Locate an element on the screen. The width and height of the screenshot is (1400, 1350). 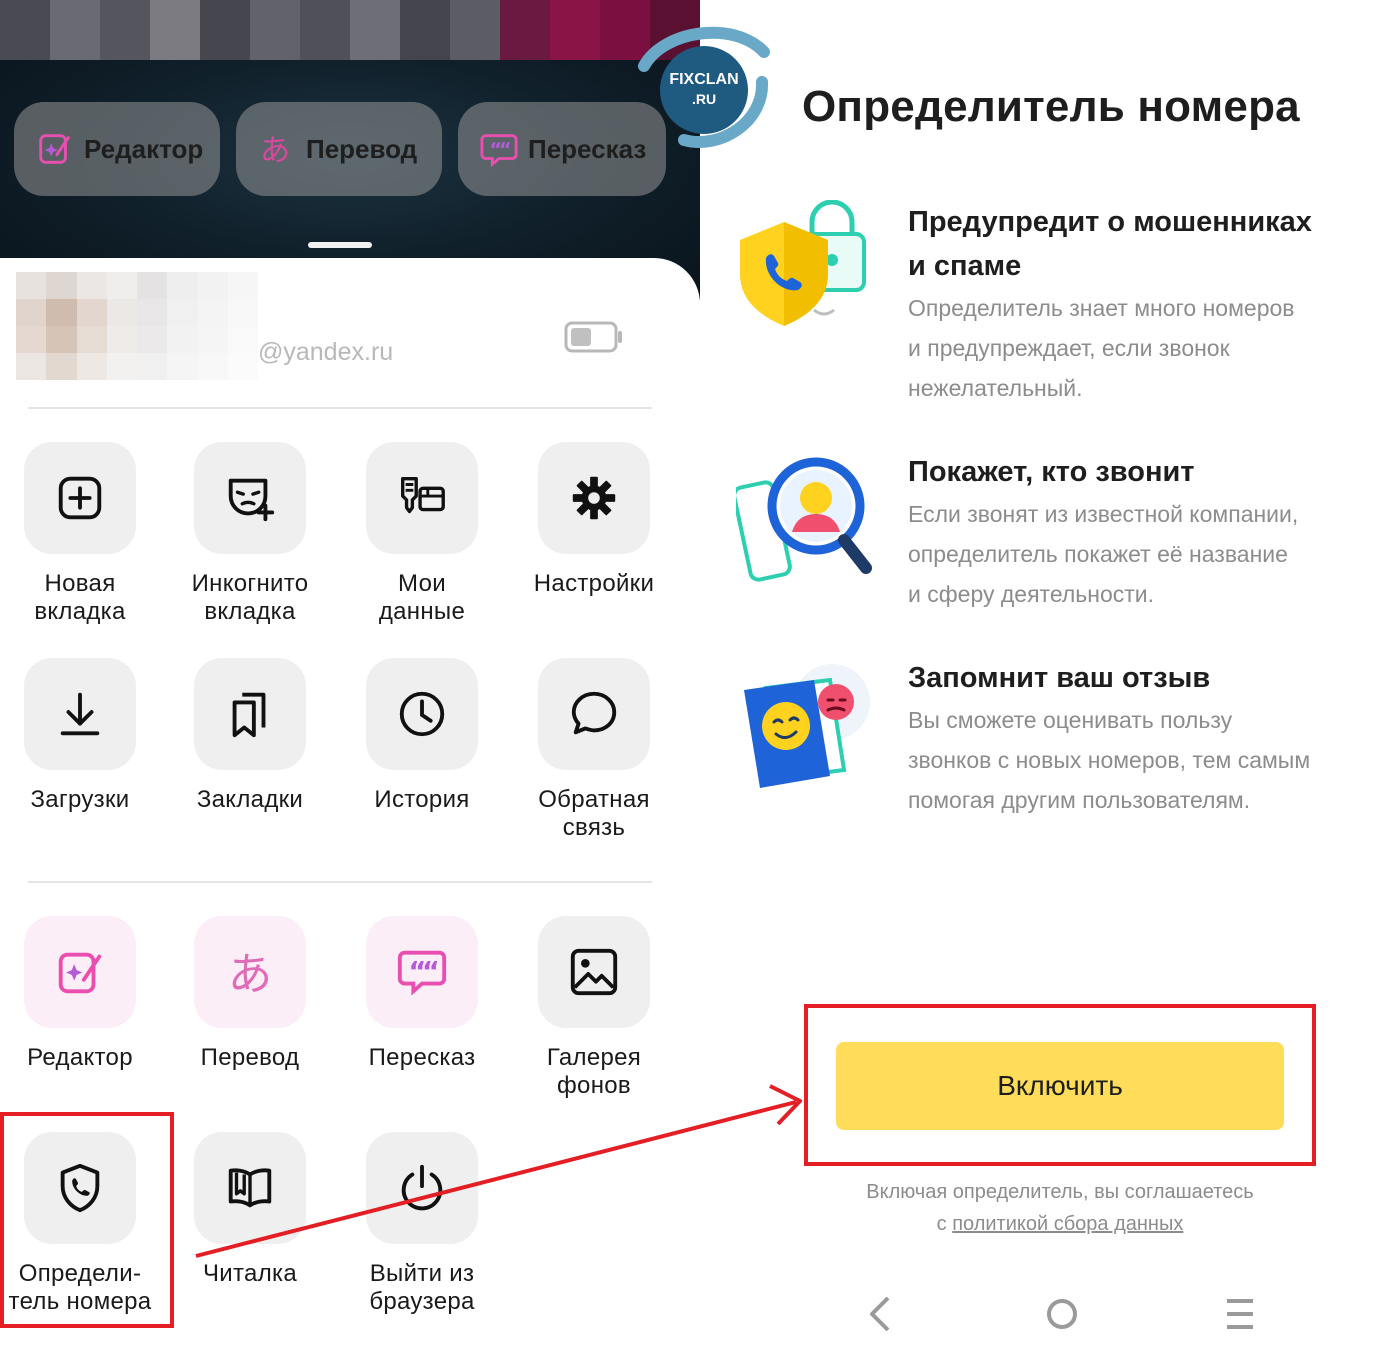
sheet-drag-handle is located at coordinates (340, 245).